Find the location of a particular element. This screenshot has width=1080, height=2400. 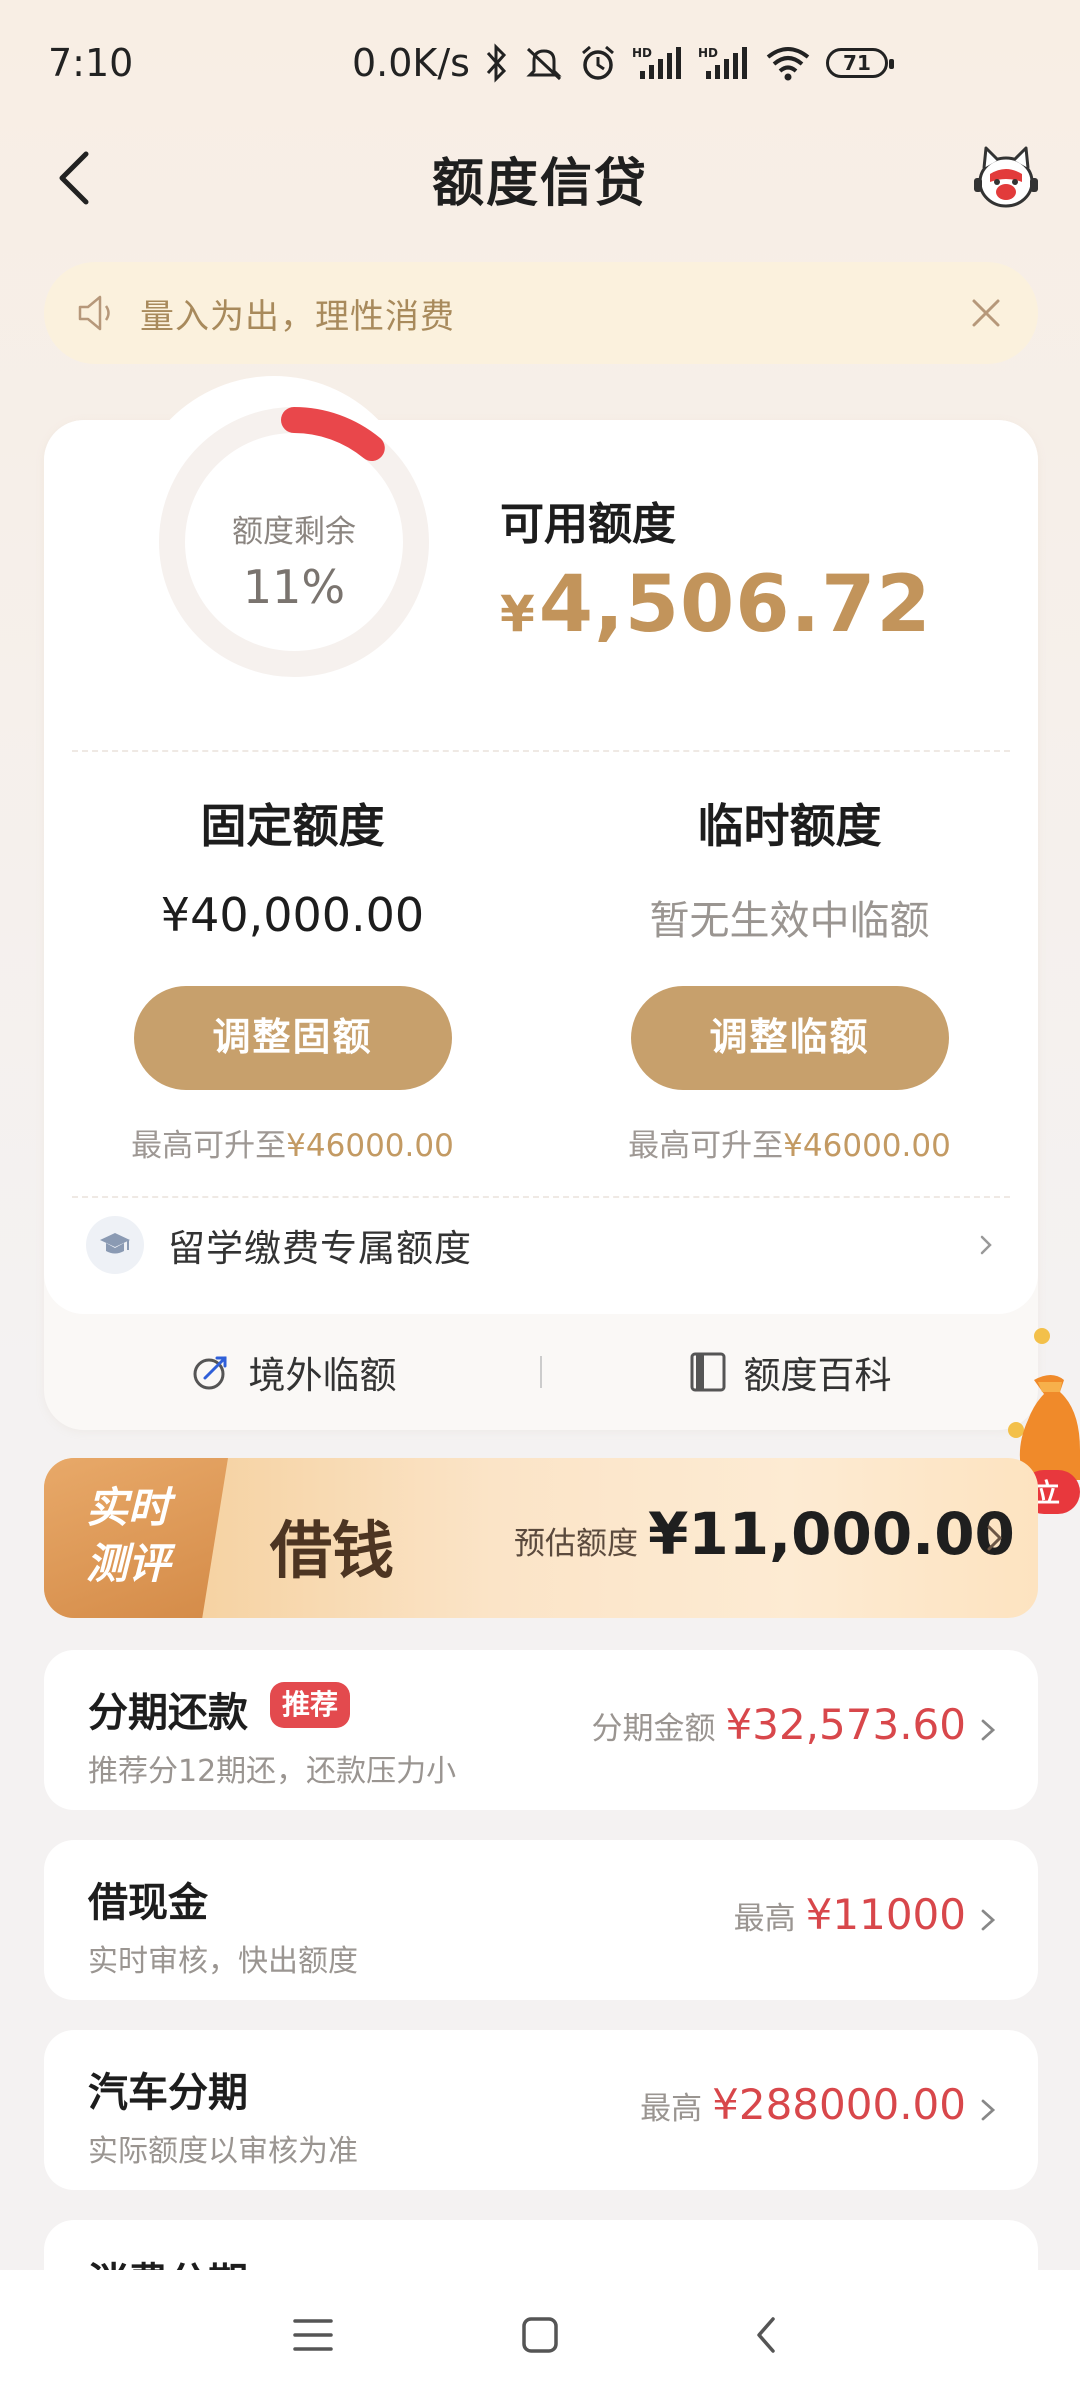

installment-repay-row: 分期还款 推荐 推荐分12期还，还款压力小 分期金额 ¥32,573.60 is located at coordinates (541, 1730).